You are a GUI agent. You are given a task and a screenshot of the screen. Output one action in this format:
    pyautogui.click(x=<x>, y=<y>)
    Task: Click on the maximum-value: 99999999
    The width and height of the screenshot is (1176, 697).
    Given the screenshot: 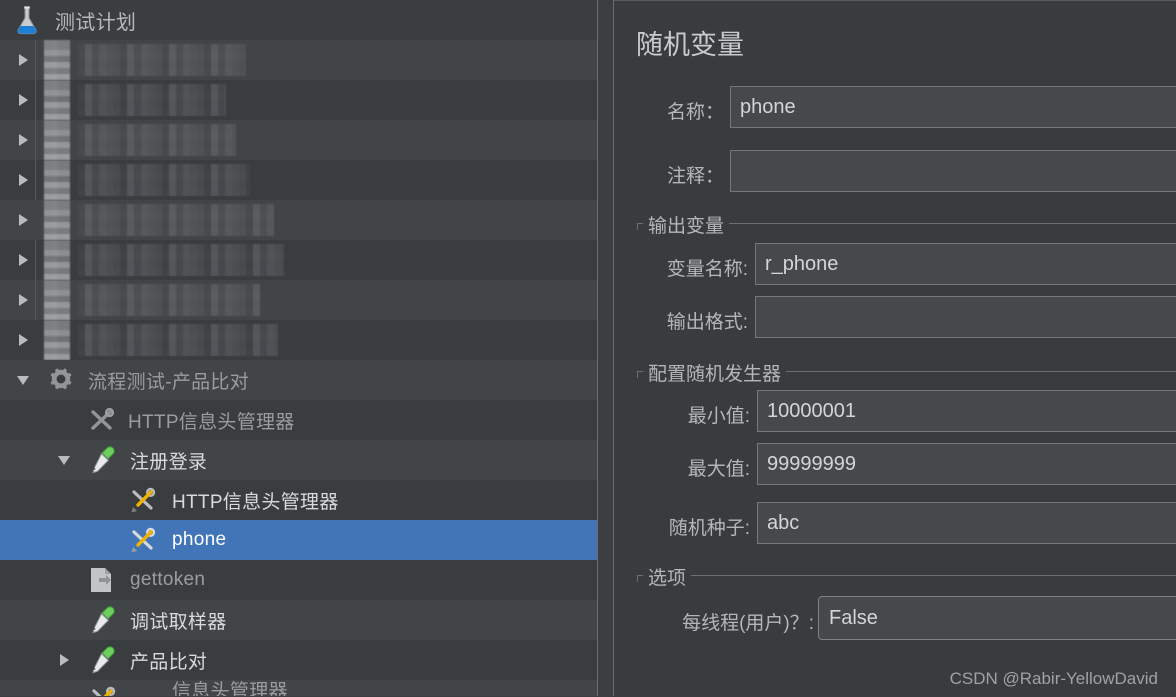 What is the action you would take?
    pyautogui.click(x=811, y=463)
    